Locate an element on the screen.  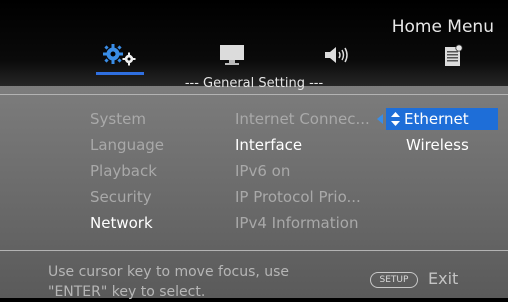
monitor-icon is located at coordinates (232, 55).